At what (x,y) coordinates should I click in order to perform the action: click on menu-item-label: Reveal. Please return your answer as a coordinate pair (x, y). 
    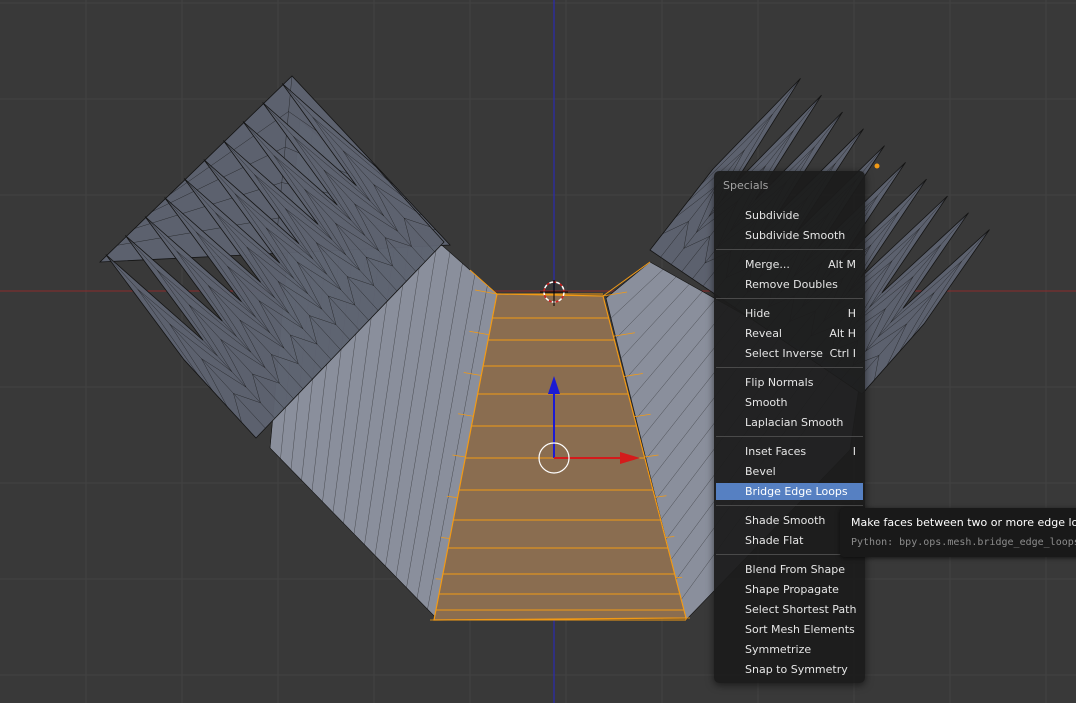
    Looking at the image, I should click on (763, 333).